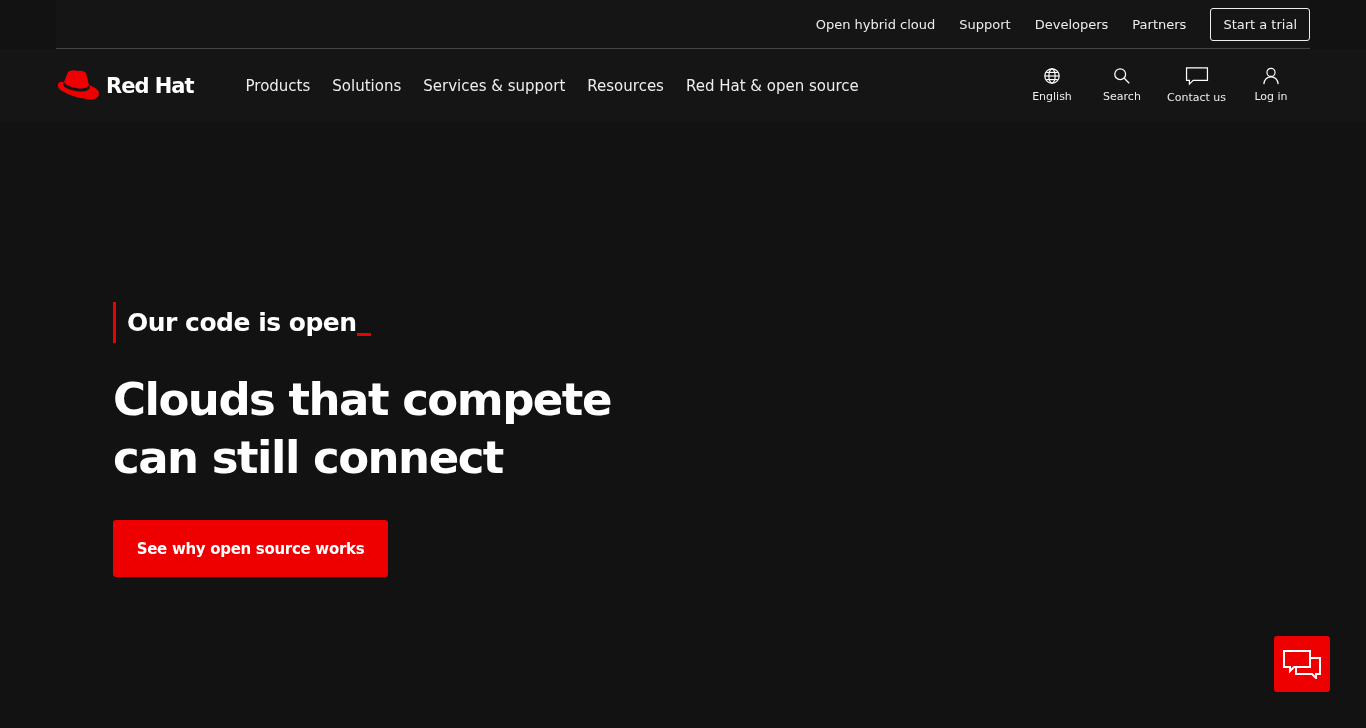 This screenshot has height=728, width=1366. Describe the element at coordinates (308, 458) in the screenshot. I see `hero-title: can still connect` at that location.